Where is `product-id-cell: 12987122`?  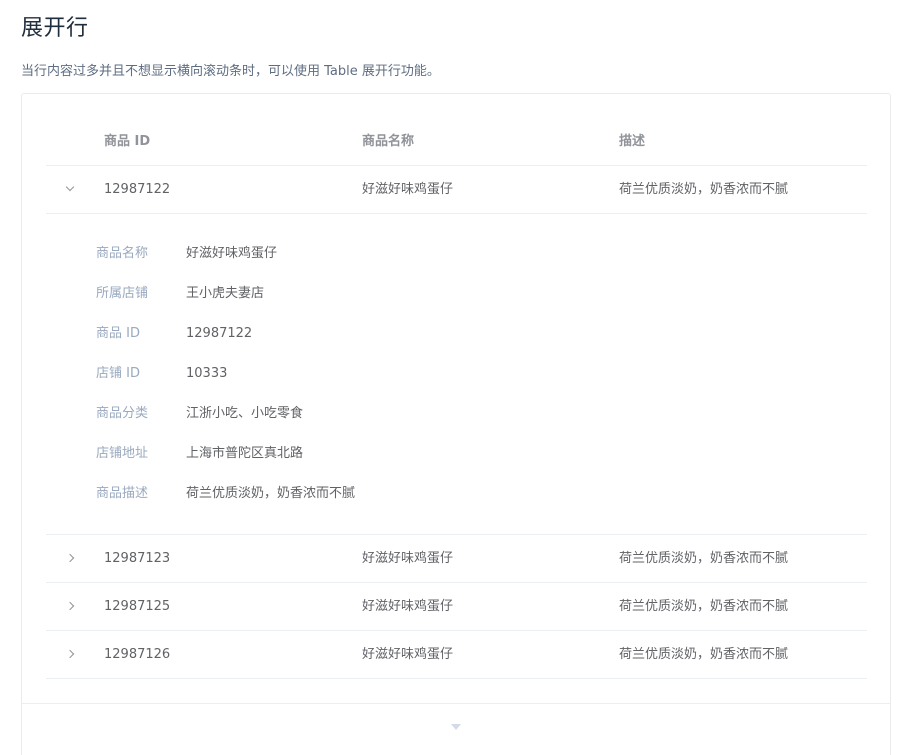
product-id-cell: 12987122 is located at coordinates (137, 189).